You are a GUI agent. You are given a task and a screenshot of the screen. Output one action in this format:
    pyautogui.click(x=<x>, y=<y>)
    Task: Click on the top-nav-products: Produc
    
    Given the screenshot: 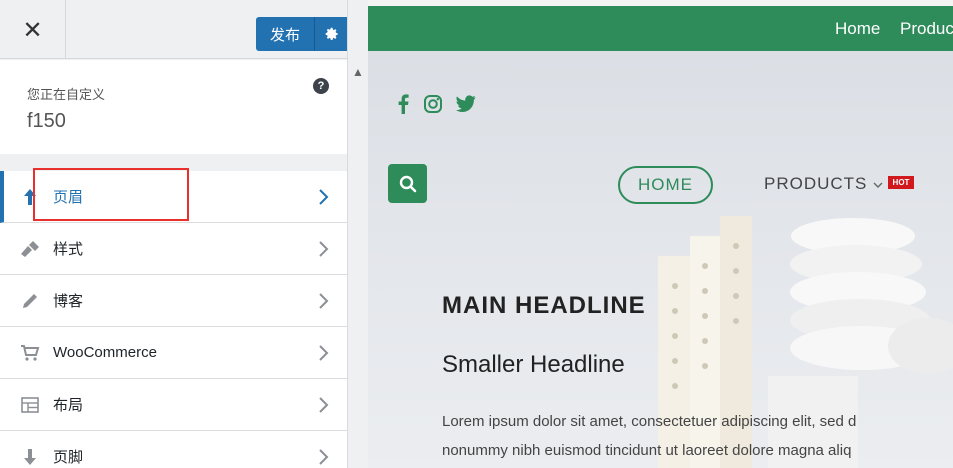 What is the action you would take?
    pyautogui.click(x=926, y=29)
    